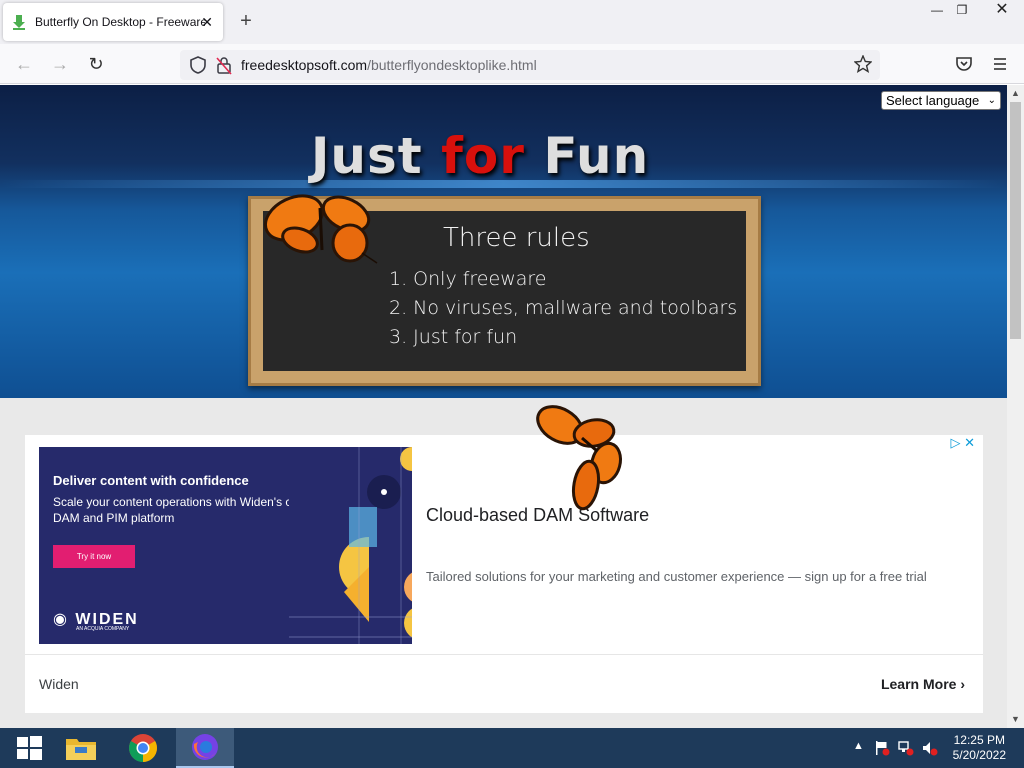  I want to click on bookmark-star-icon, so click(863, 64).